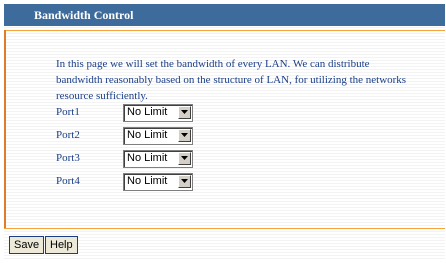  Describe the element at coordinates (224, 228) in the screenshot. I see `bottom-divider` at that location.